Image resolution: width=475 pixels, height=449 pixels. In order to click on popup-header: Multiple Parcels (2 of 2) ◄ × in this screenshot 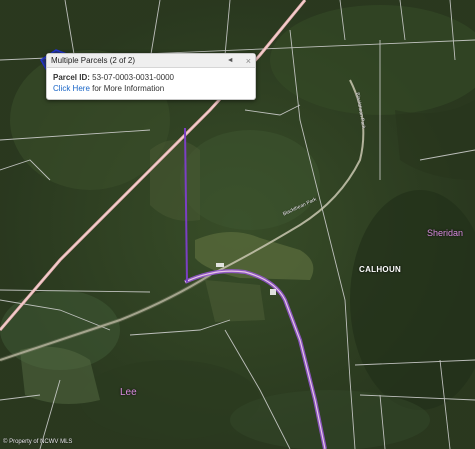, I will do `click(151, 61)`.